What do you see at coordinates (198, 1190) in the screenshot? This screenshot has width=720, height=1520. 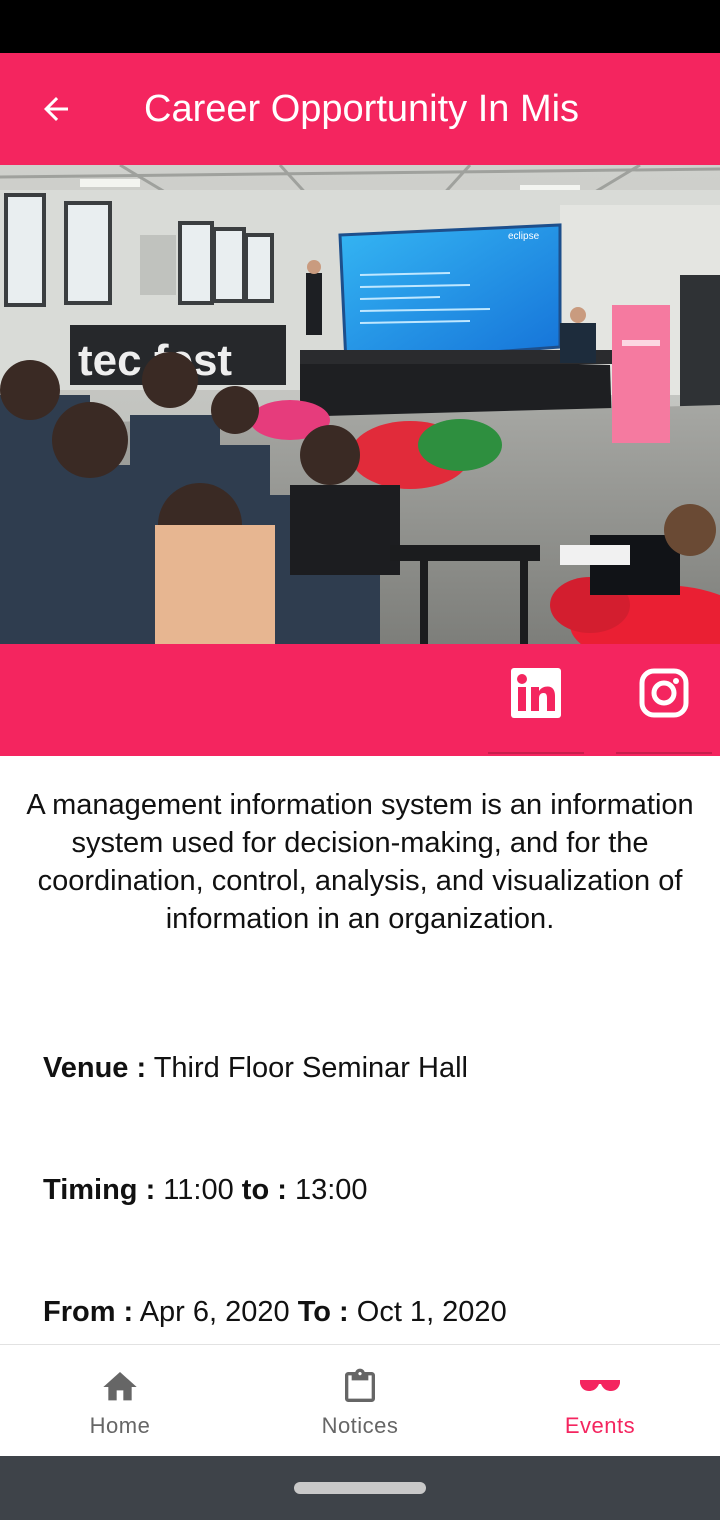 I see `start-time: 11:00` at bounding box center [198, 1190].